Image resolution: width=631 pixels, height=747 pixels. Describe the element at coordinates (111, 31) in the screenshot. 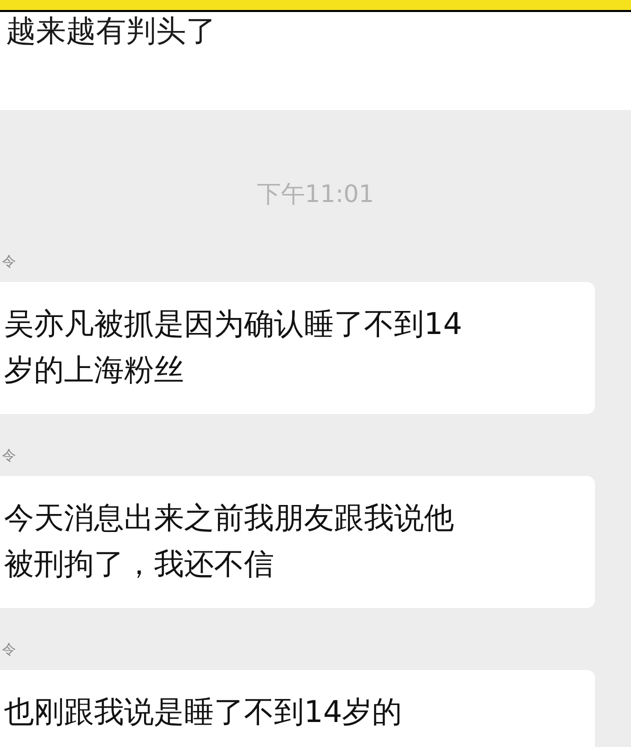

I see `caption-text: 越来越有判头了` at that location.